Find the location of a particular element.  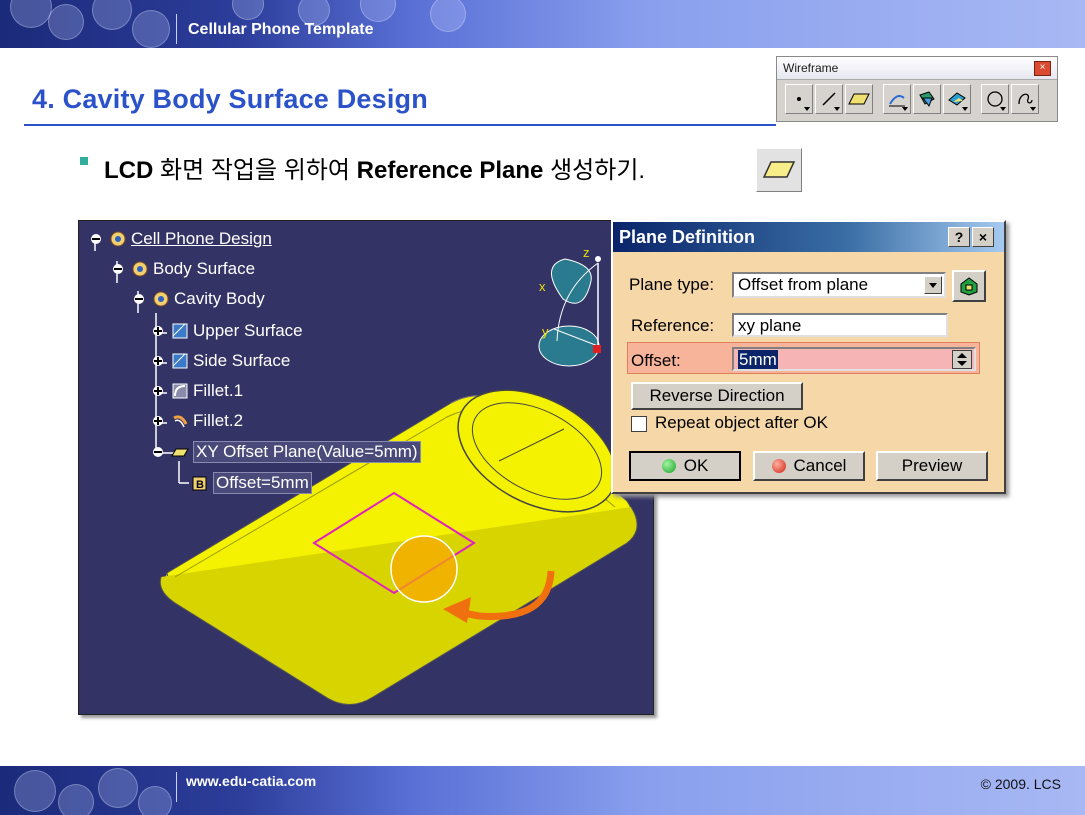

dialog-title: Plane Definition is located at coordinates (808, 237).